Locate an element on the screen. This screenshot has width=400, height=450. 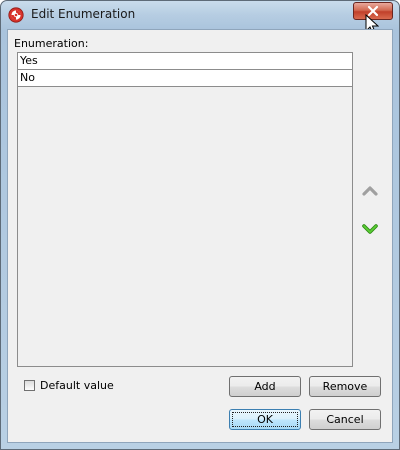
move-up-icon is located at coordinates (370, 191).